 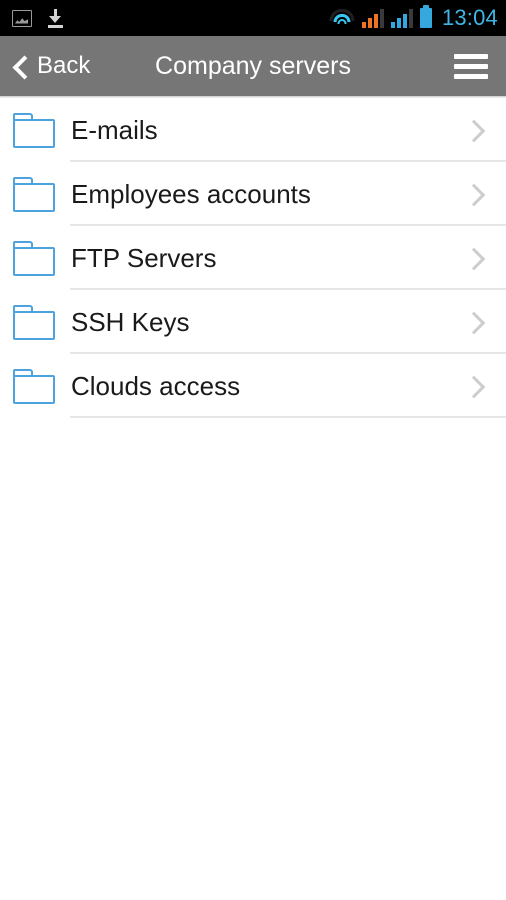 I want to click on list-item-label: Employees accounts, so click(x=191, y=194).